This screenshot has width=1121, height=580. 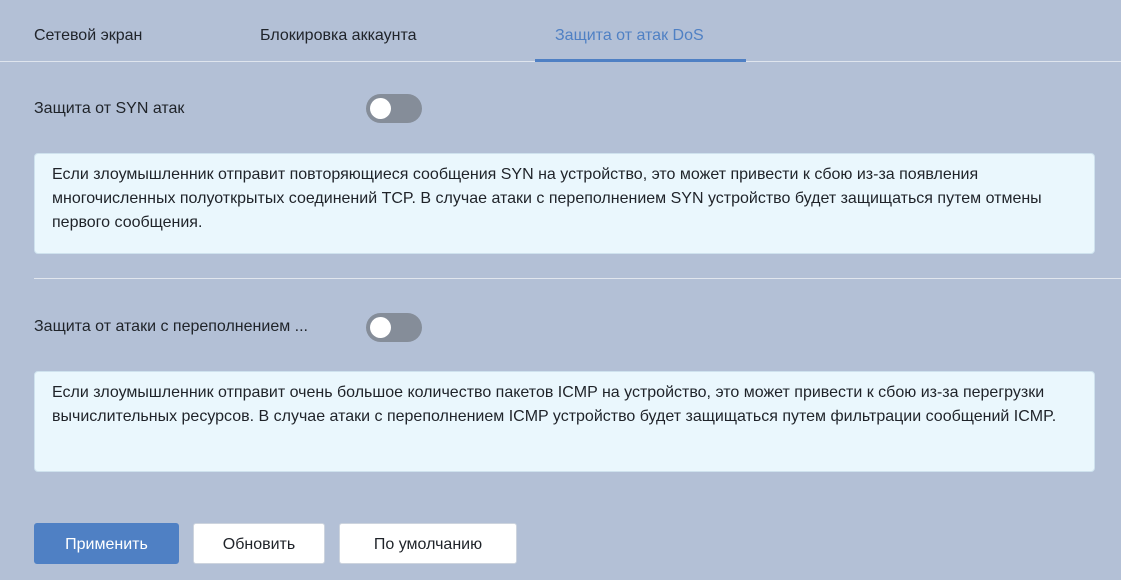 What do you see at coordinates (428, 543) in the screenshot?
I see `default-button: По умолчанию` at bounding box center [428, 543].